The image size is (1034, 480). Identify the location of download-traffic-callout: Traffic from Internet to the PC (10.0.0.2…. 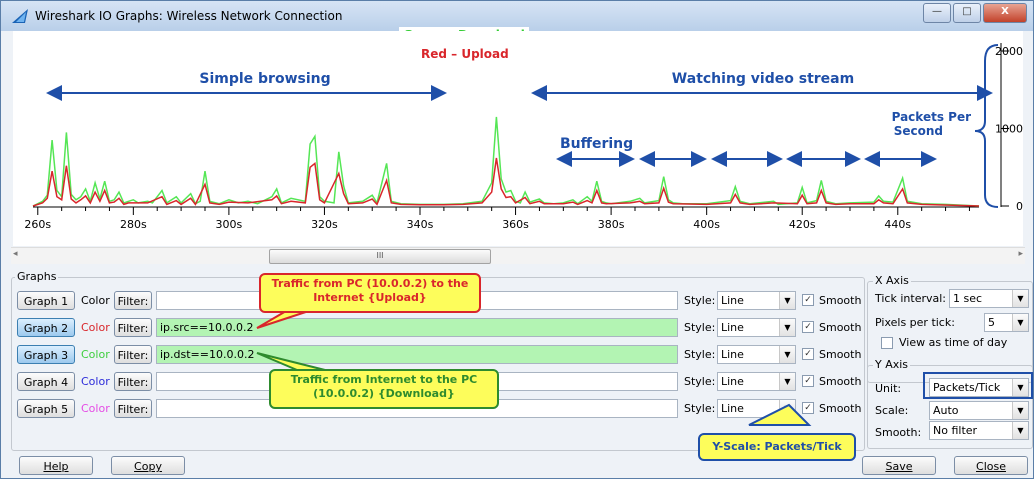
(384, 389).